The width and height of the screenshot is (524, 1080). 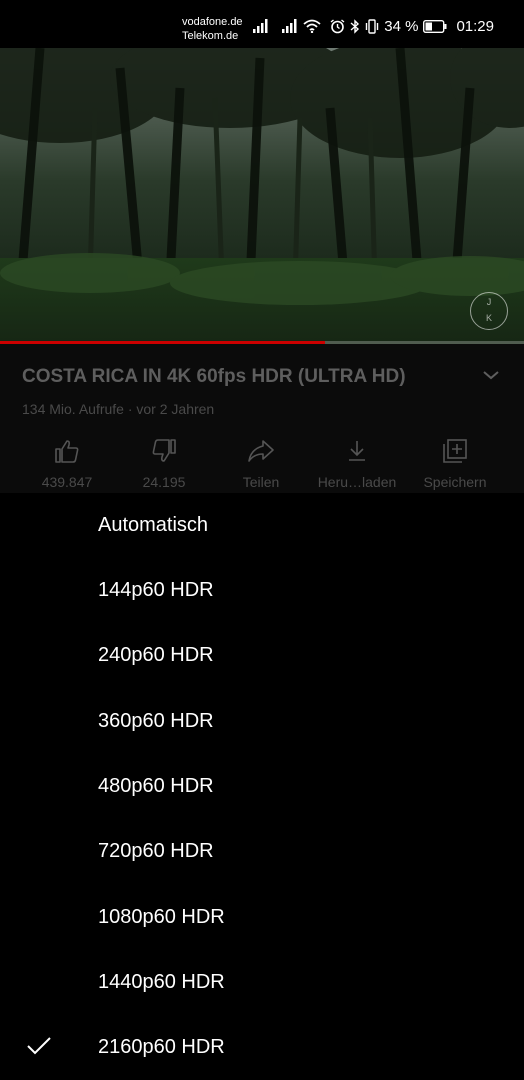 What do you see at coordinates (161, 982) in the screenshot?
I see `quality-label: 1440p60 HDR` at bounding box center [161, 982].